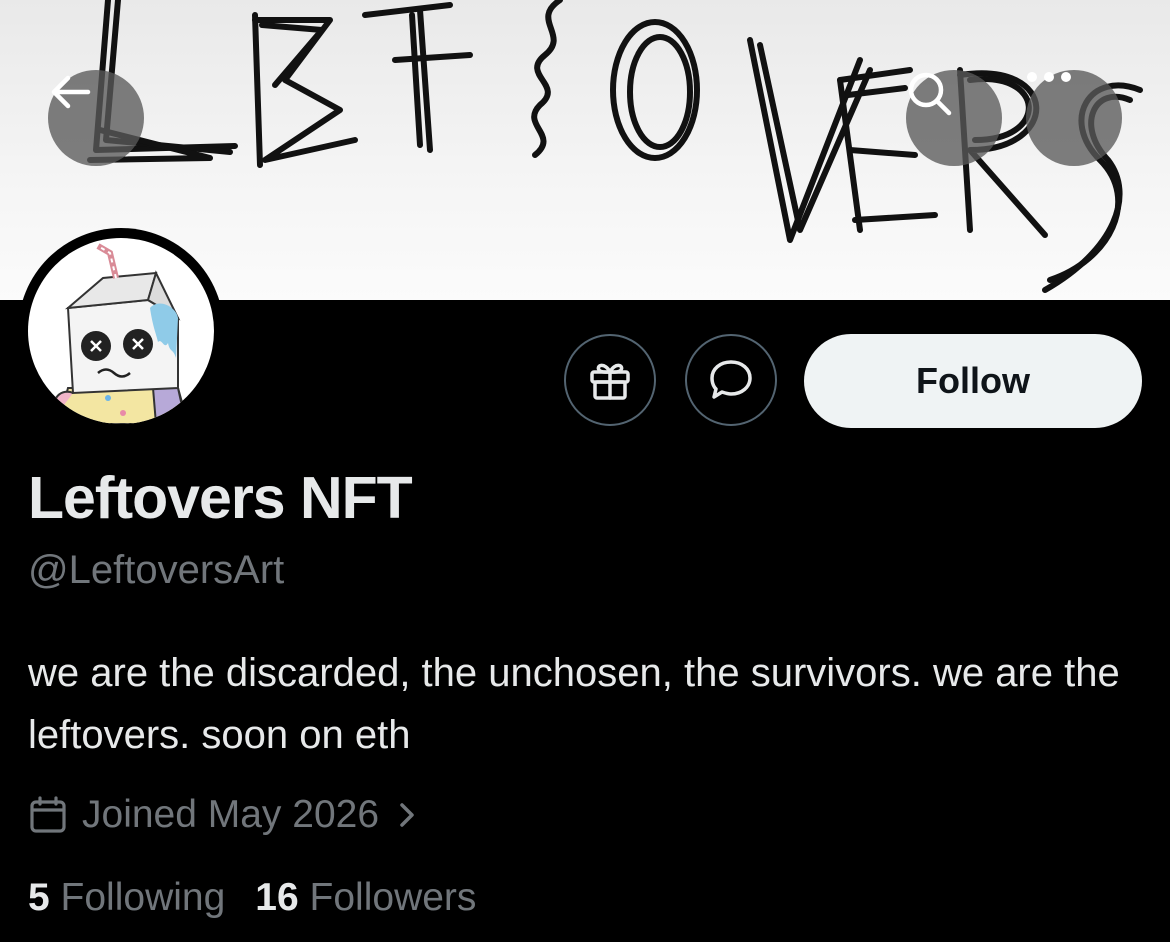  Describe the element at coordinates (252, 898) in the screenshot. I see `follow-stats: 5 Following 16 Followers` at that location.